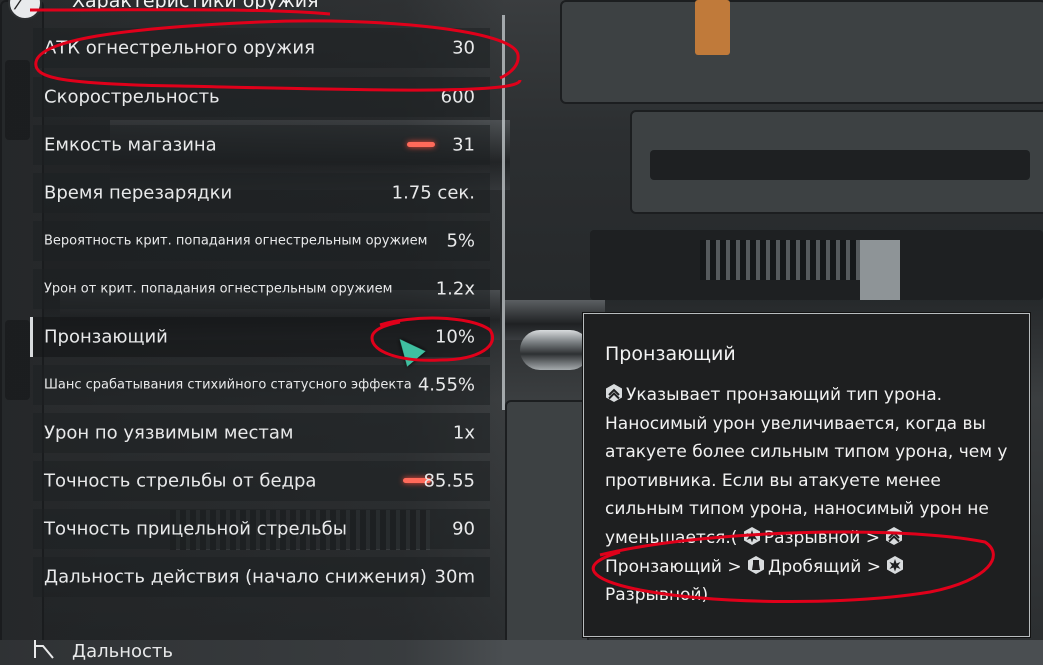 This screenshot has height=665, width=1043. I want to click on stat-label: Точность прицельной стрельбы, so click(195, 529).